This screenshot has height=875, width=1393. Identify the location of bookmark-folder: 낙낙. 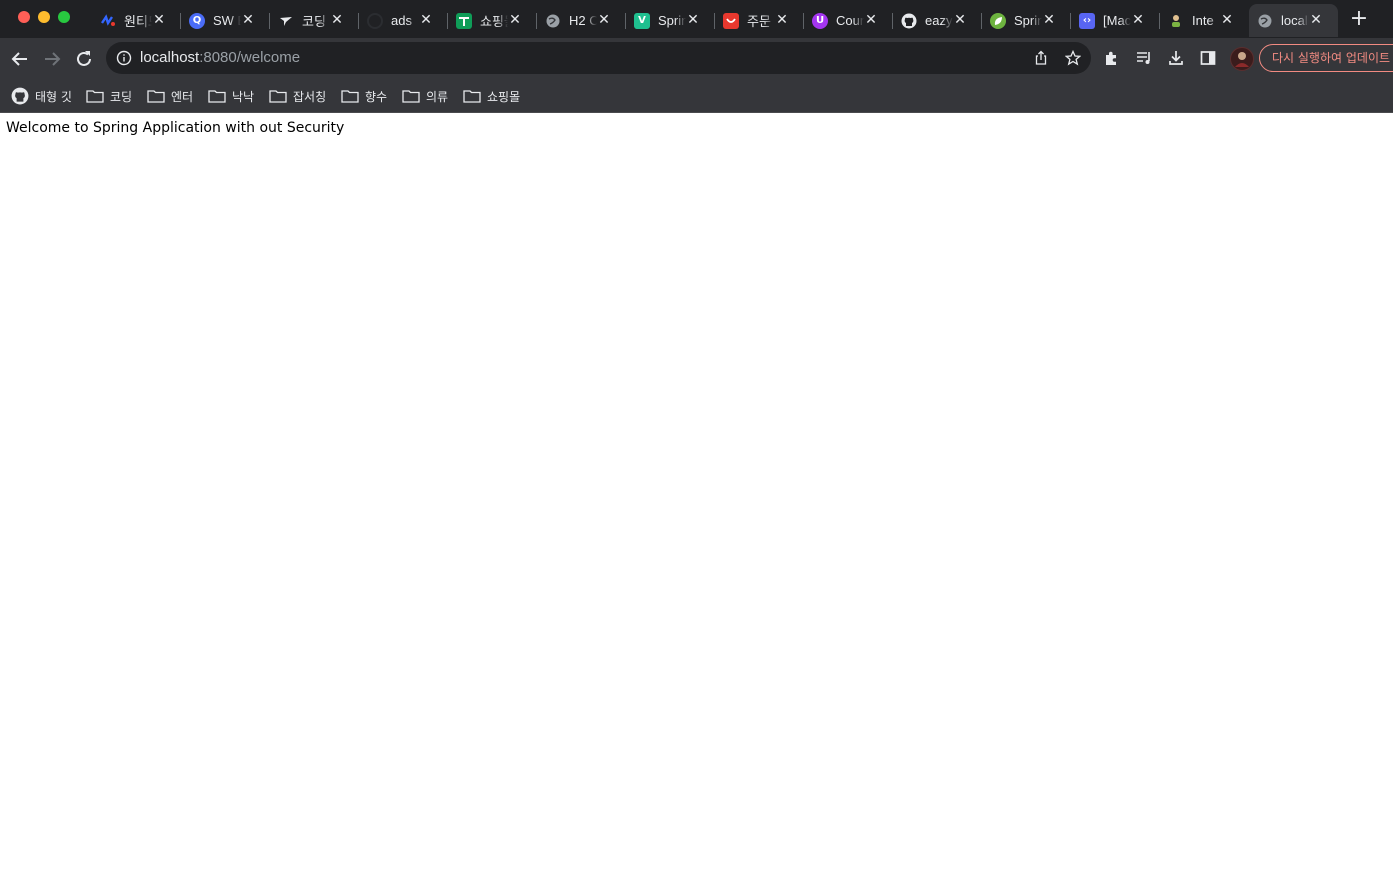
(231, 96).